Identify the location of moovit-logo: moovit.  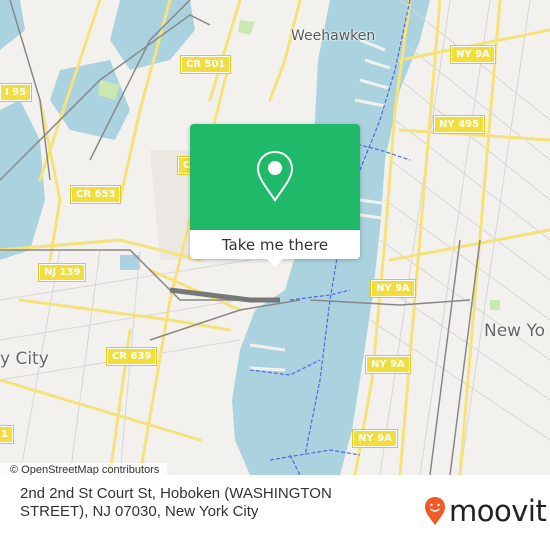
(485, 511).